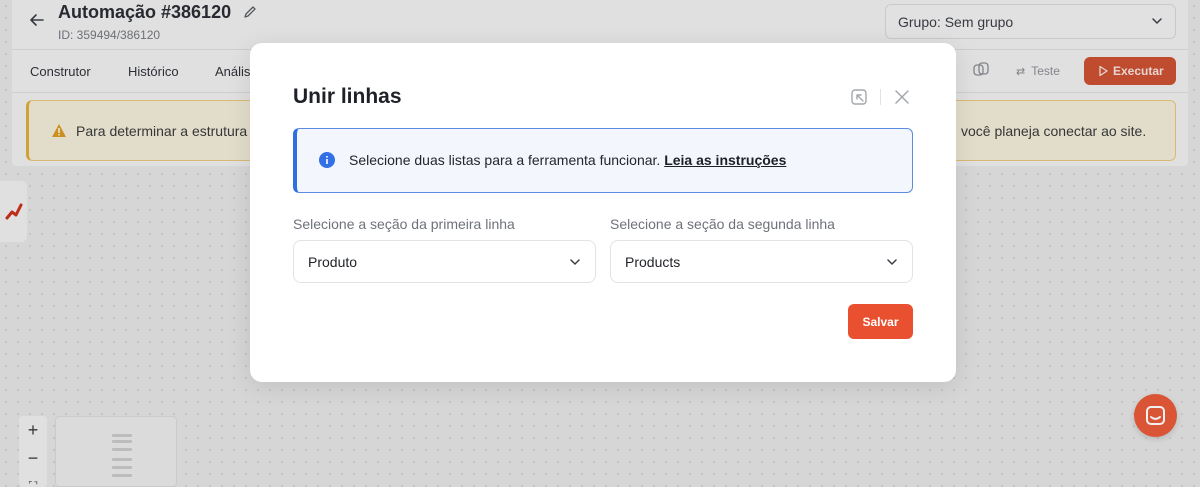  I want to click on save-button: Salvar, so click(880, 321).